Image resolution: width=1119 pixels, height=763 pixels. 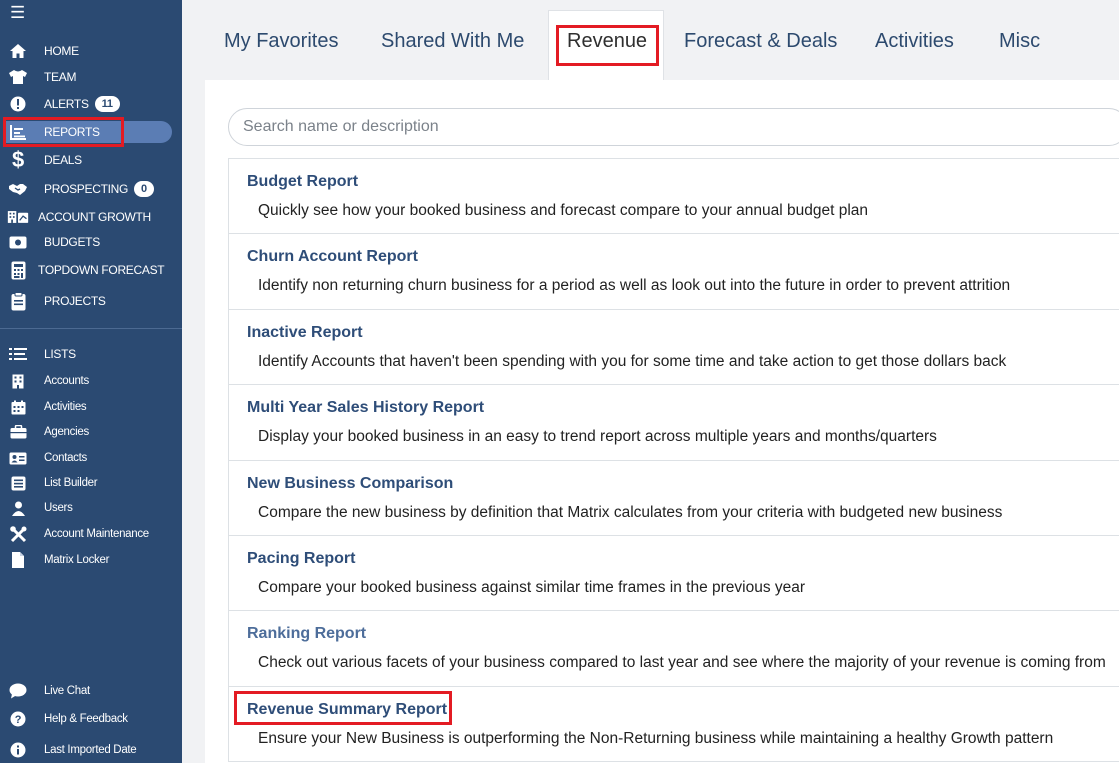 I want to click on money-icon, so click(x=18, y=242).